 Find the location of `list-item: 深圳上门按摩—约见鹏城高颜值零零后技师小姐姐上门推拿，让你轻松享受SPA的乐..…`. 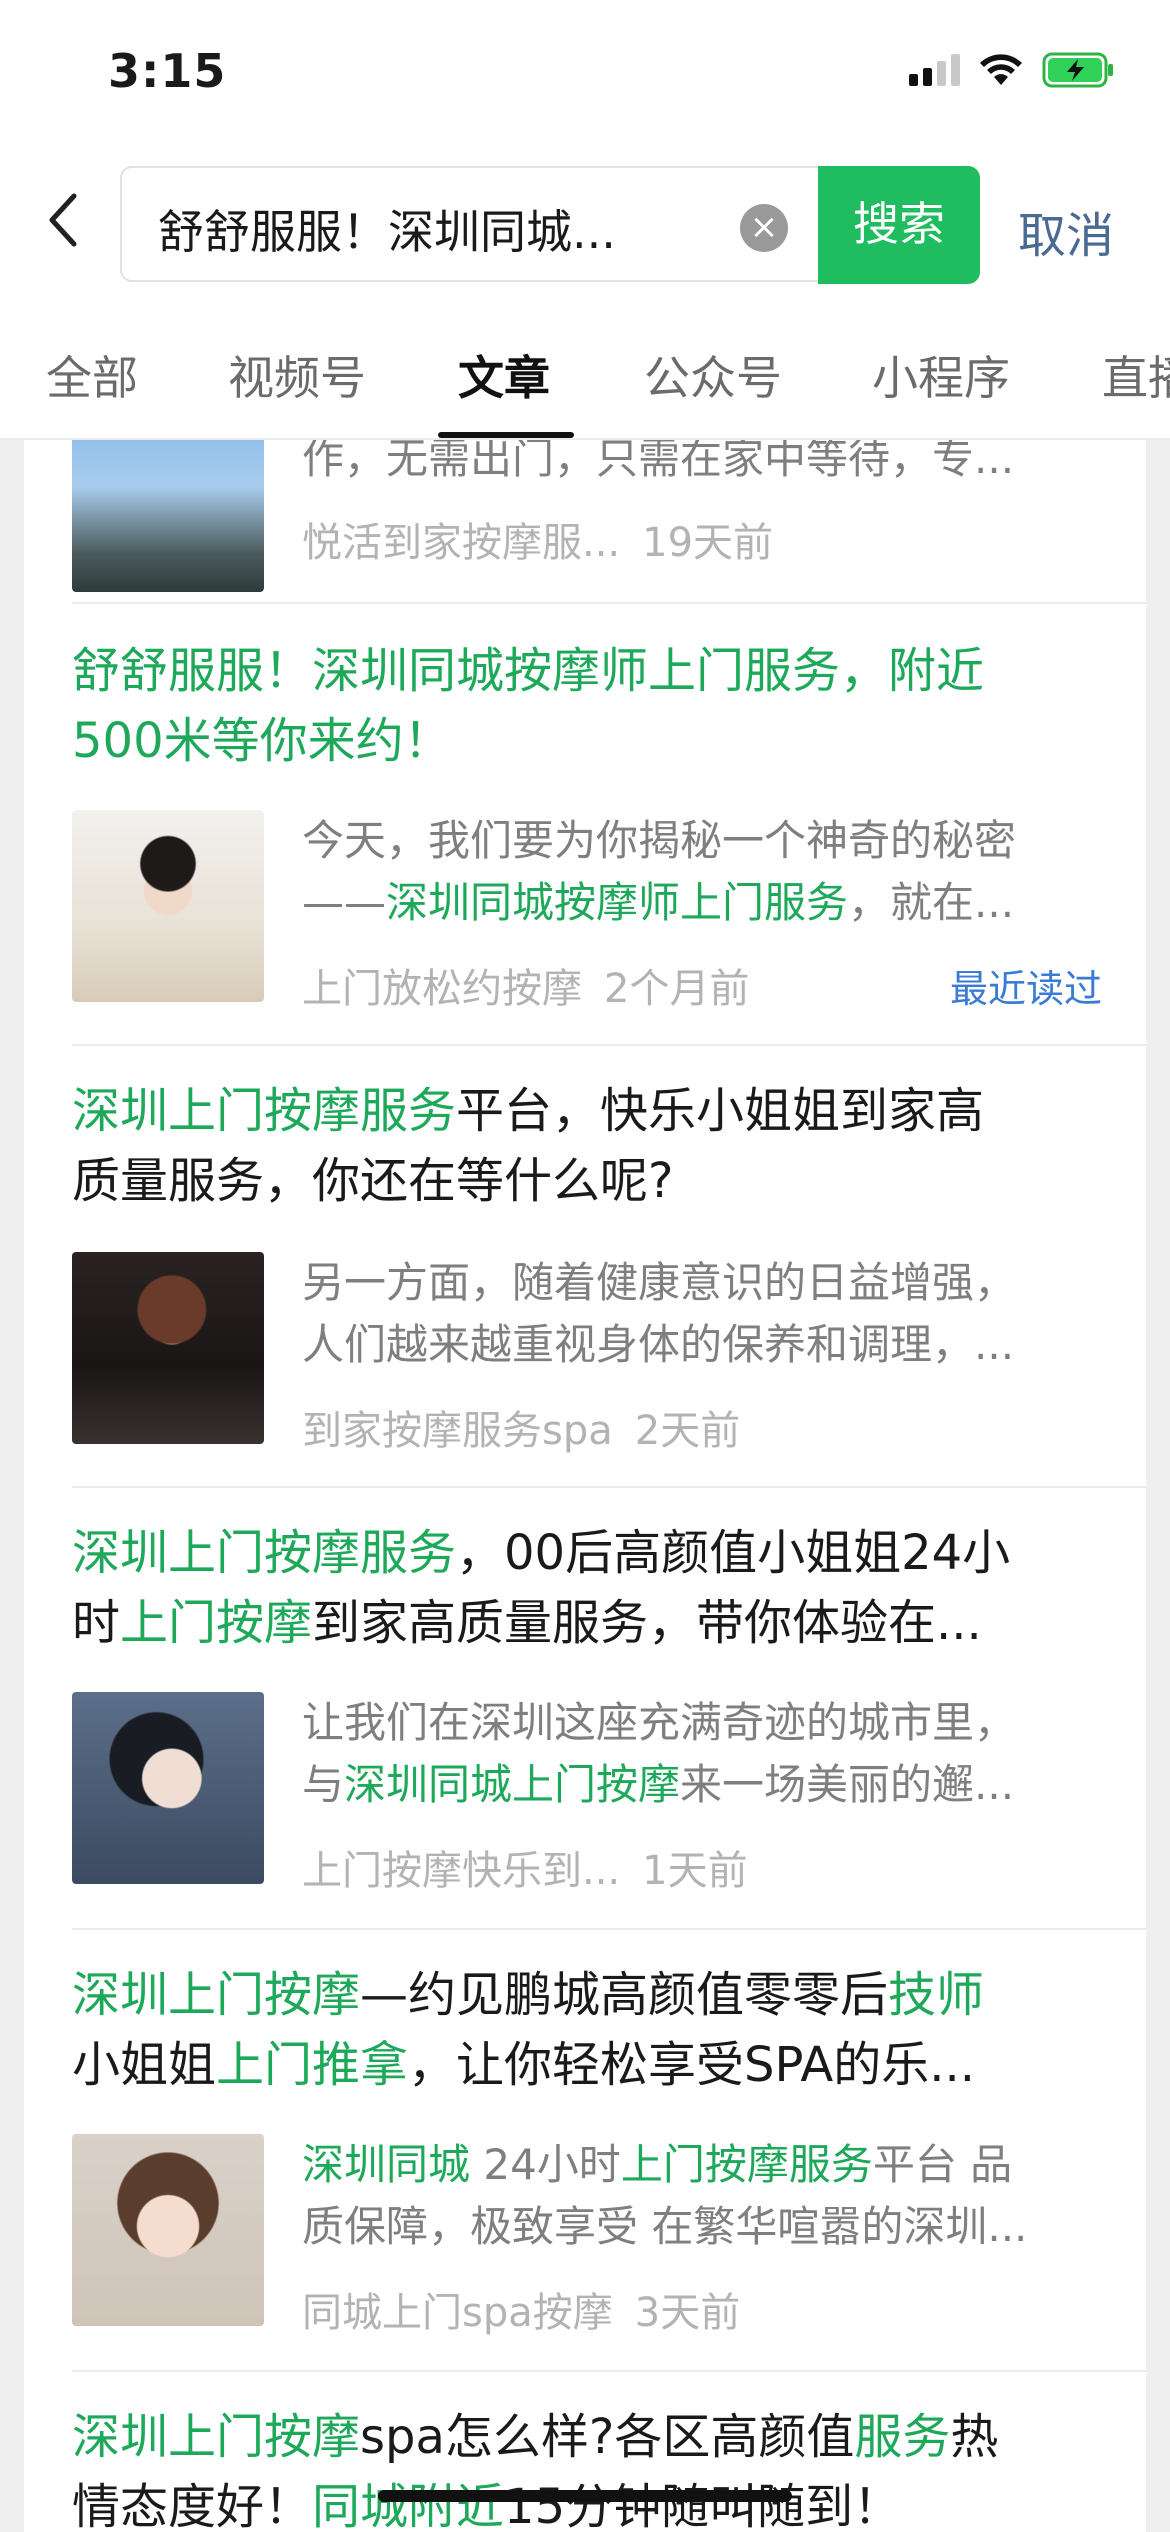

list-item: 深圳上门按摩—约见鹏城高颜值零零后技师小姐姐上门推拿，让你轻松享受SPA的乐..… is located at coordinates (598, 2165).